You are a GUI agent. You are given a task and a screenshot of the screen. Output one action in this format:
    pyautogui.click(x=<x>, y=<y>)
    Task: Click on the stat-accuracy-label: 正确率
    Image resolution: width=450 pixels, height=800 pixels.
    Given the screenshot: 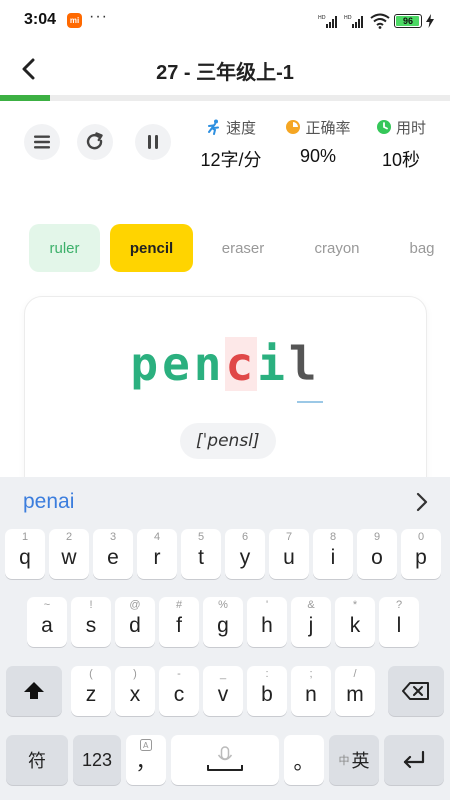 What is the action you would take?
    pyautogui.click(x=328, y=128)
    